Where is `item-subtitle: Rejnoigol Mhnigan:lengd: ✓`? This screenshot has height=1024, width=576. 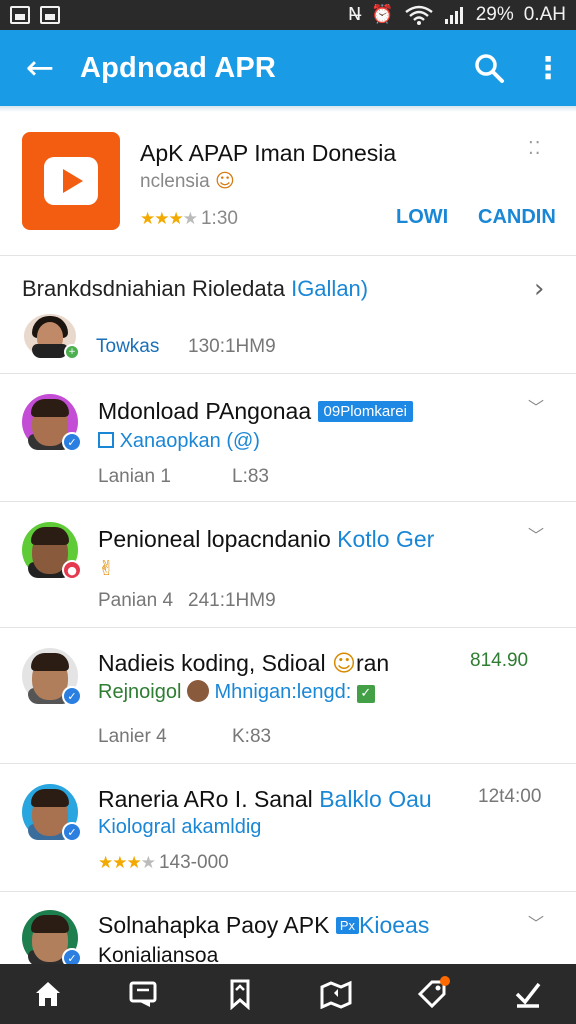 item-subtitle: Rejnoigol Mhnigan:lengd: ✓ is located at coordinates (236, 692).